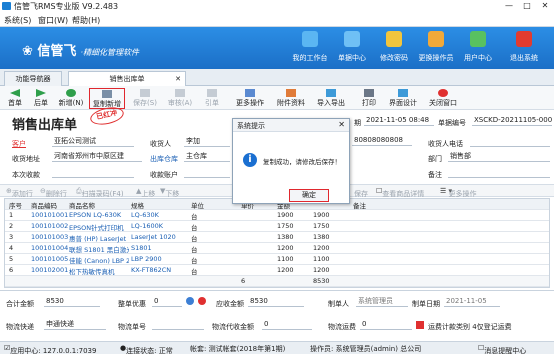 This screenshot has width=554, height=356. I want to click on freight-note: 运费计款类别 4仅登记运费, so click(470, 327).